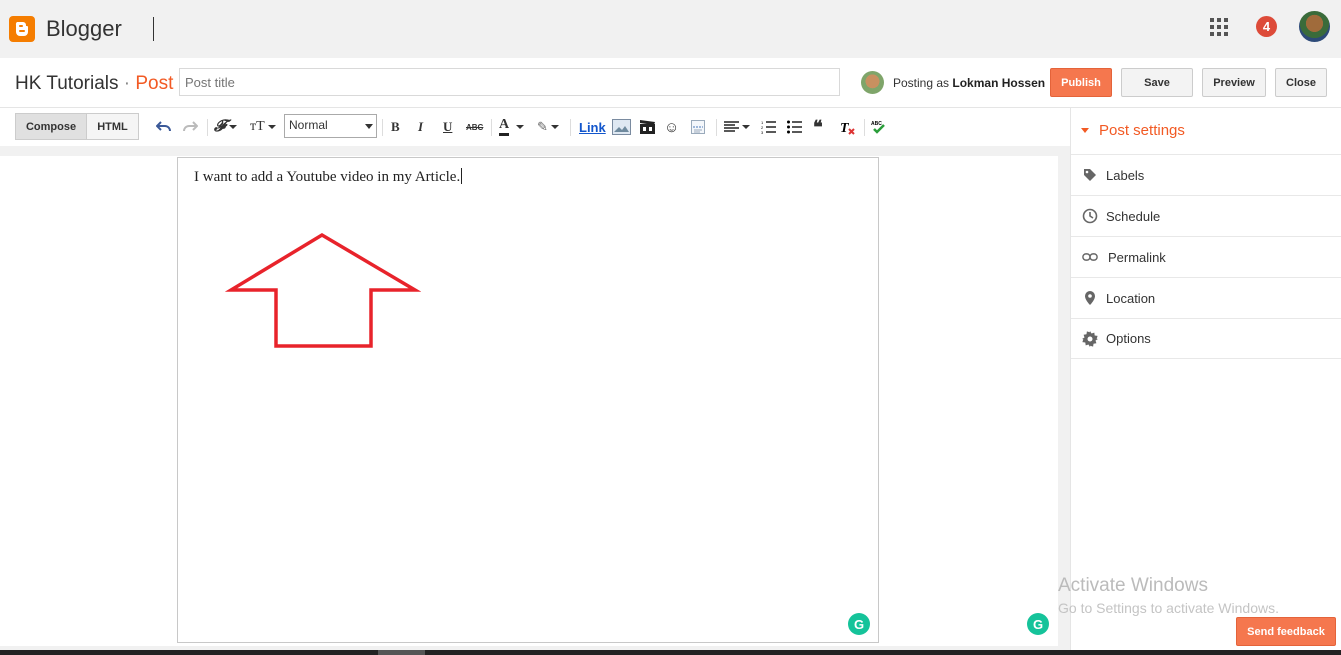 This screenshot has height=655, width=1341. I want to click on text-cursor, so click(462, 176).